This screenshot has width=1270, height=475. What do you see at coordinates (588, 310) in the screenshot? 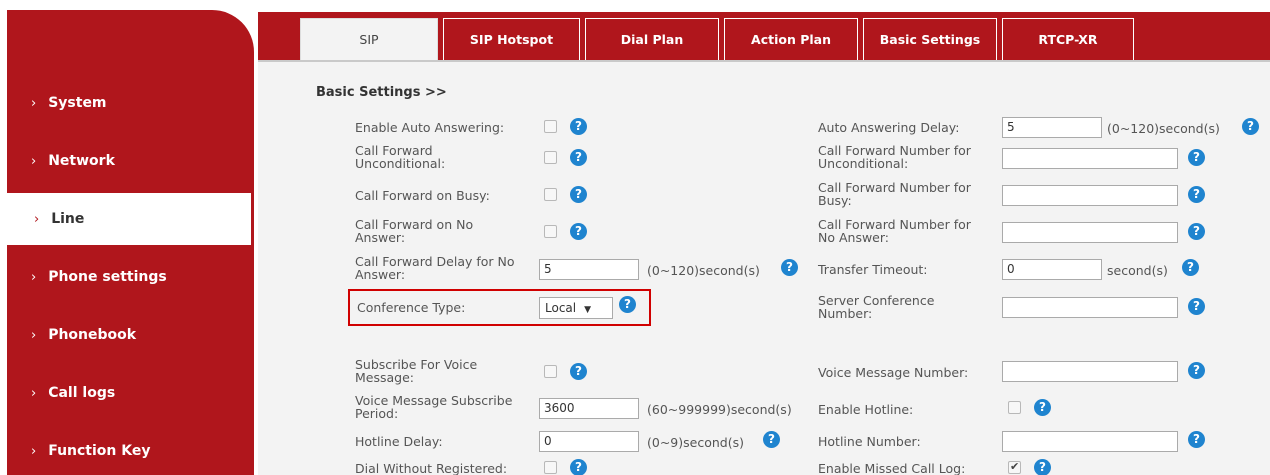
I see `chevron-down-icon: ▼` at bounding box center [588, 310].